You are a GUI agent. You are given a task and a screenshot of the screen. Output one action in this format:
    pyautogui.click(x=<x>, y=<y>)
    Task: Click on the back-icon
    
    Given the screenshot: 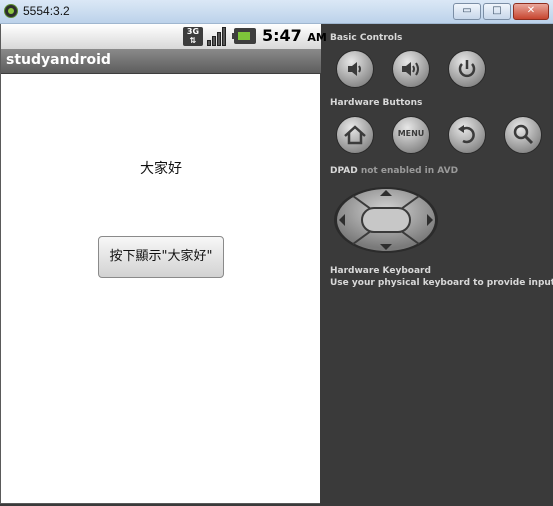 What is the action you would take?
    pyautogui.click(x=466, y=134)
    